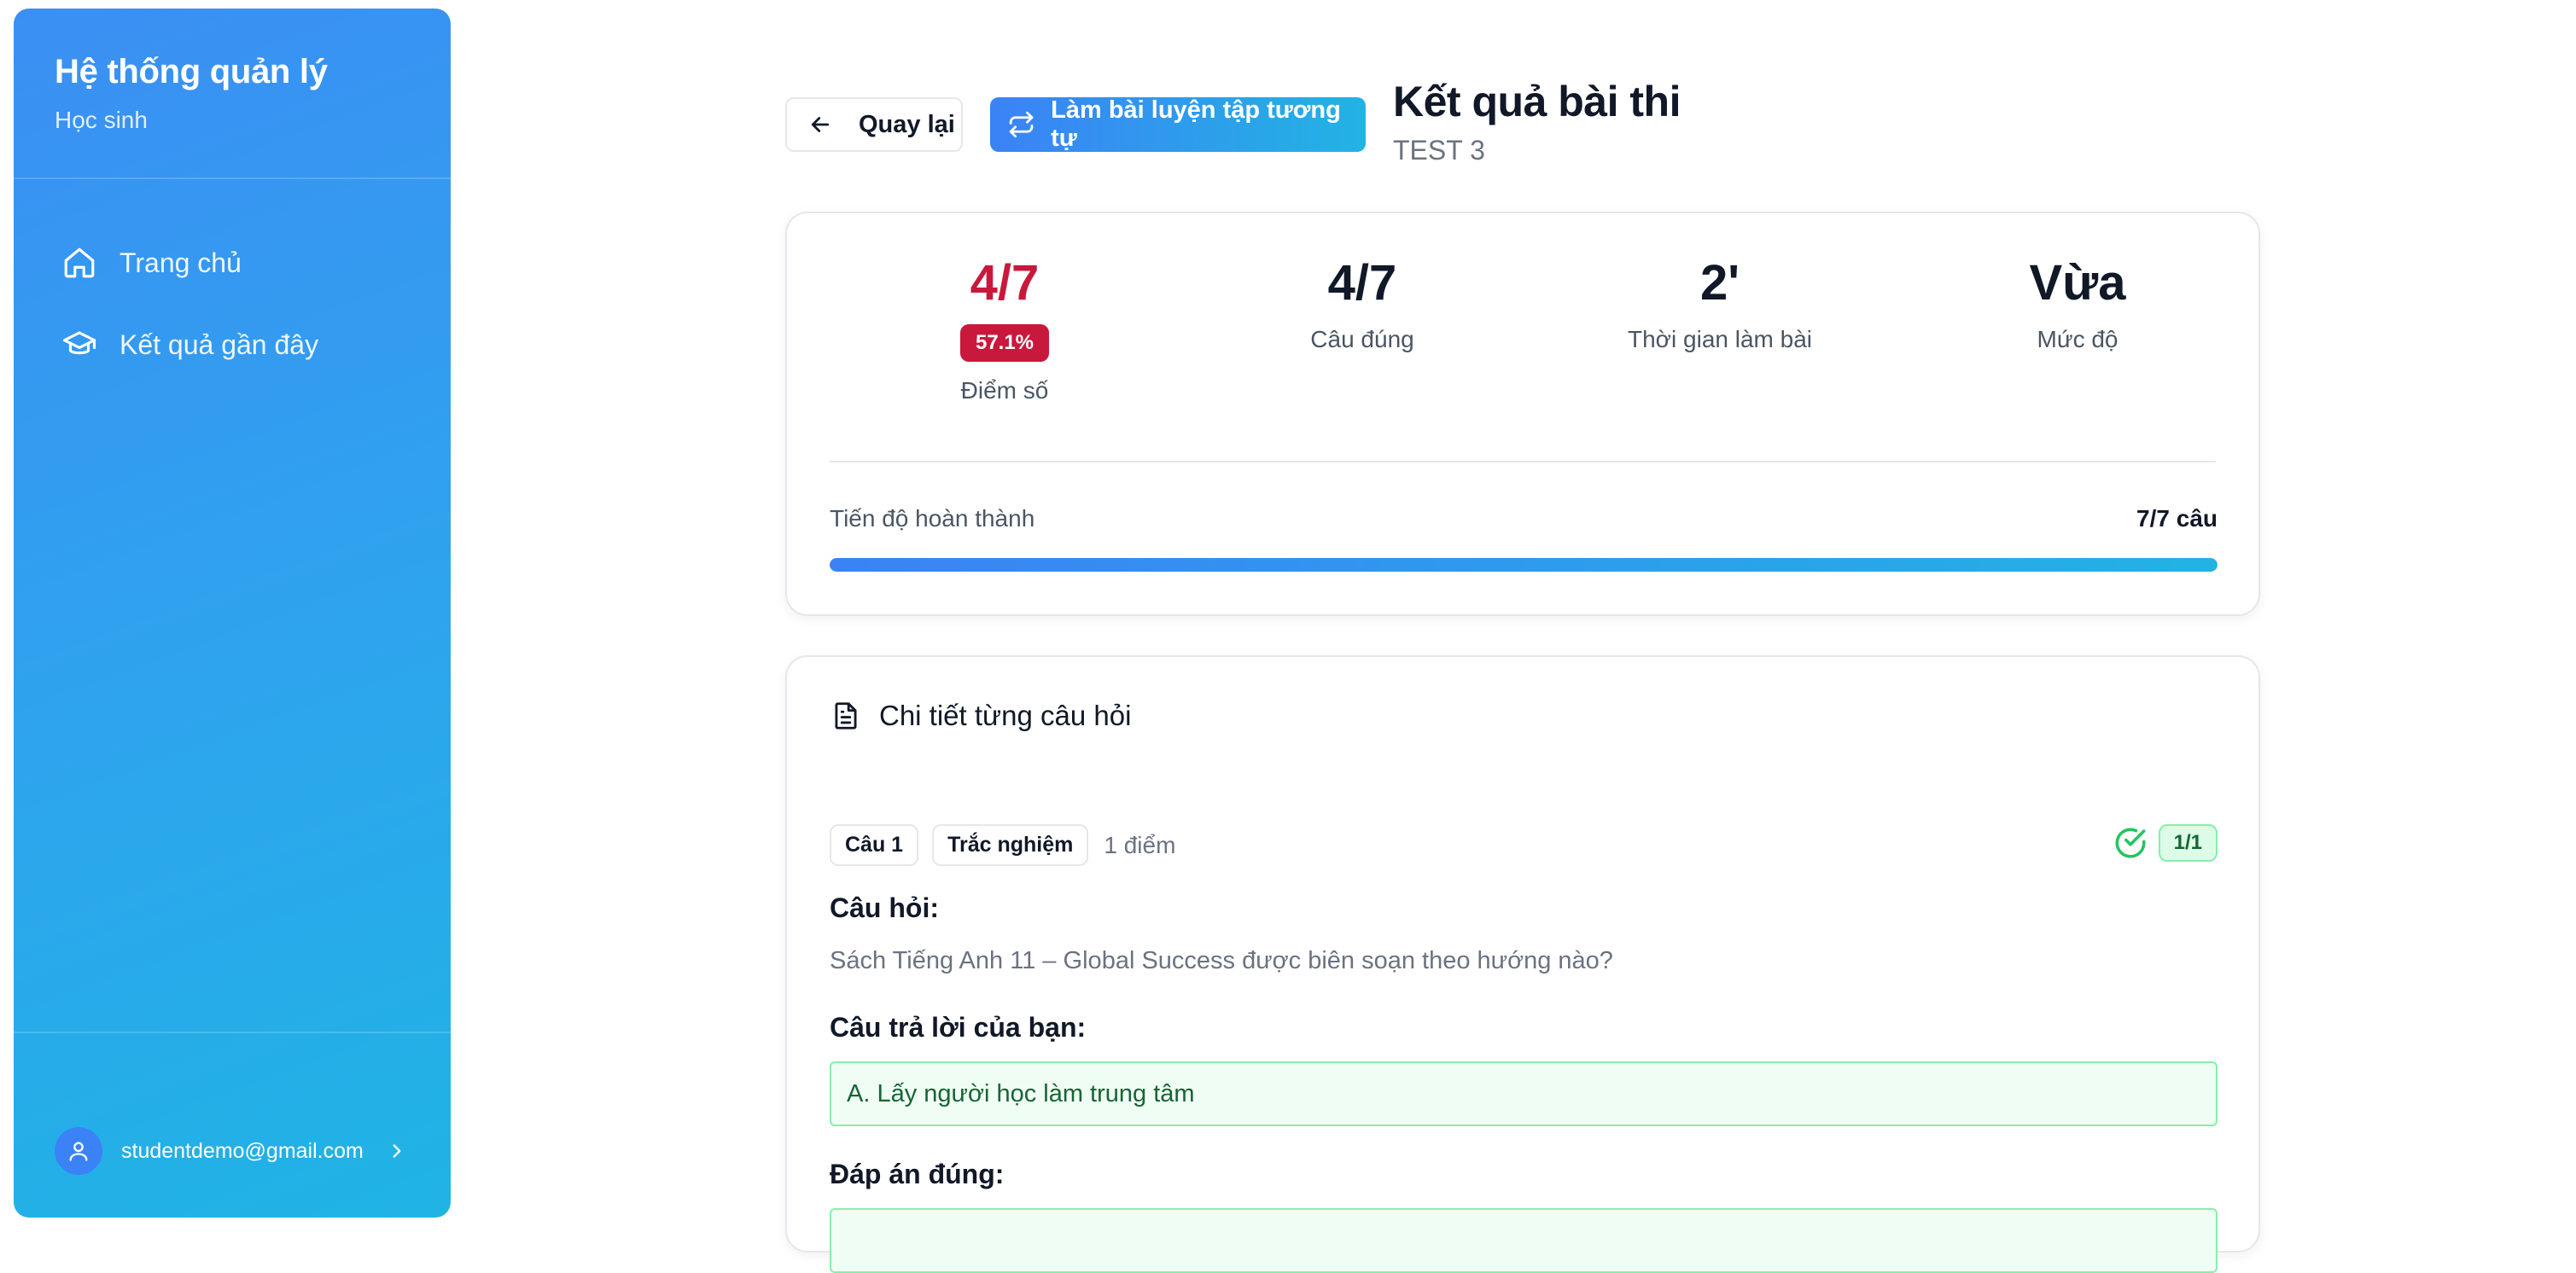  I want to click on progress-count: 7/7 câu, so click(2177, 518).